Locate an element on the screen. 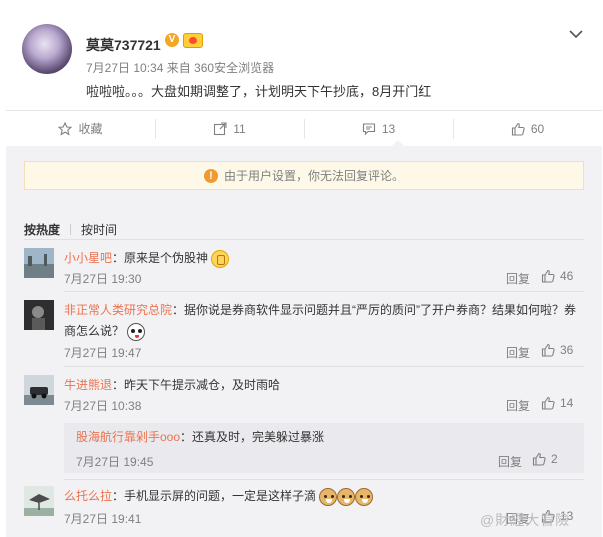  comment-like-count: 46 is located at coordinates (567, 276).